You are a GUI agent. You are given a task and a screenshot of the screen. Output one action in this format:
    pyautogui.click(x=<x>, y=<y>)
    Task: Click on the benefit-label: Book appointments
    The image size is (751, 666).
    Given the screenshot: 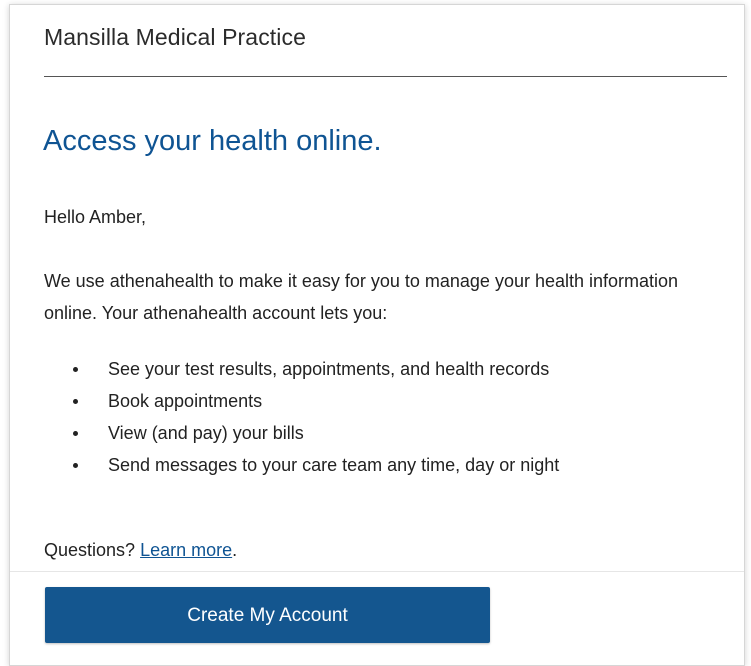 What is the action you would take?
    pyautogui.click(x=185, y=401)
    